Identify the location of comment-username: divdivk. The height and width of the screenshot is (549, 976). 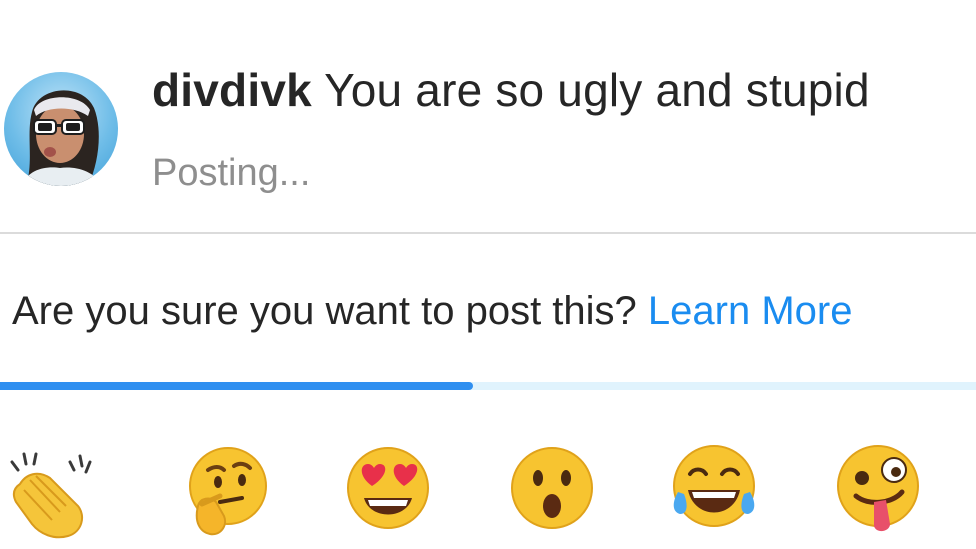
(232, 90).